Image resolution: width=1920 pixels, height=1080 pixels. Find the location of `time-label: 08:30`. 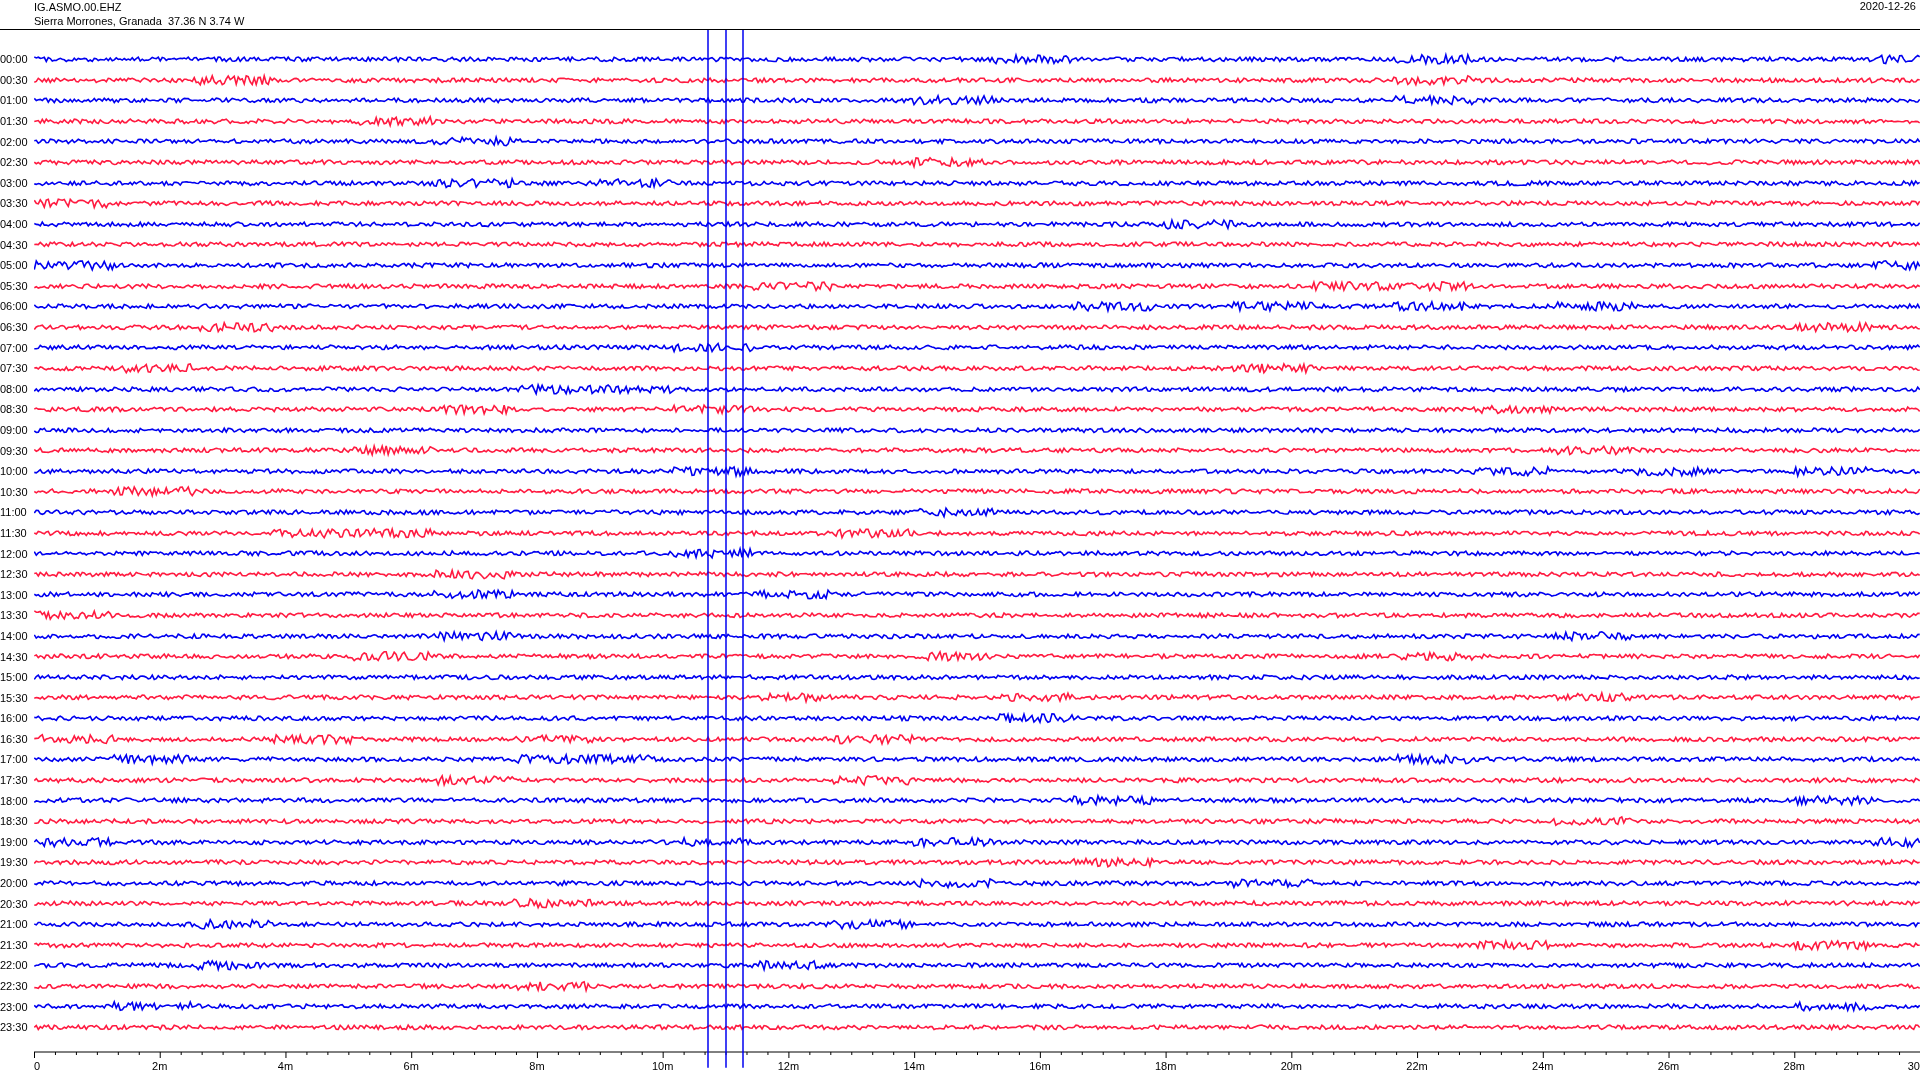

time-label: 08:30 is located at coordinates (14, 409).